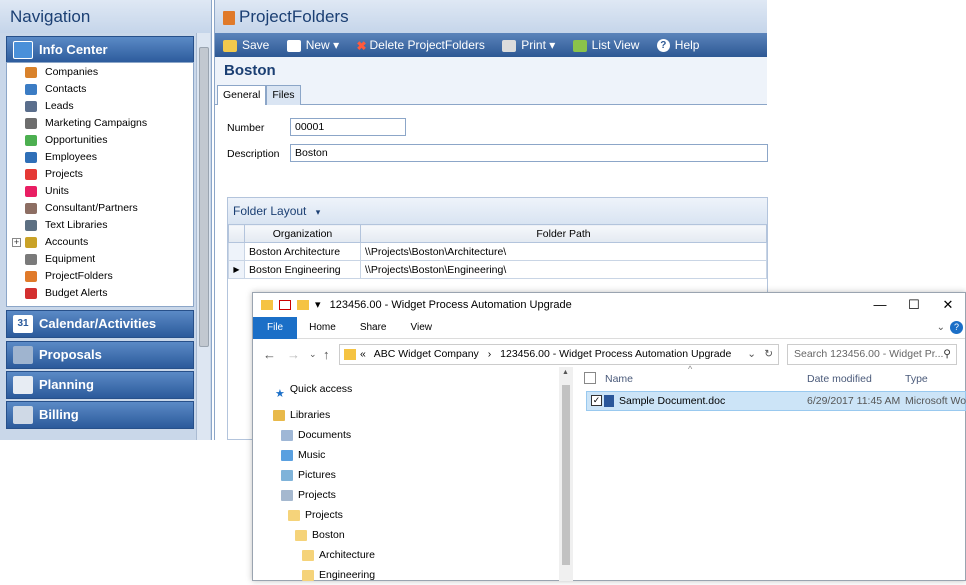 This screenshot has height=585, width=966. Describe the element at coordinates (302, 233) in the screenshot. I see `column-header-organization: Organization` at that location.